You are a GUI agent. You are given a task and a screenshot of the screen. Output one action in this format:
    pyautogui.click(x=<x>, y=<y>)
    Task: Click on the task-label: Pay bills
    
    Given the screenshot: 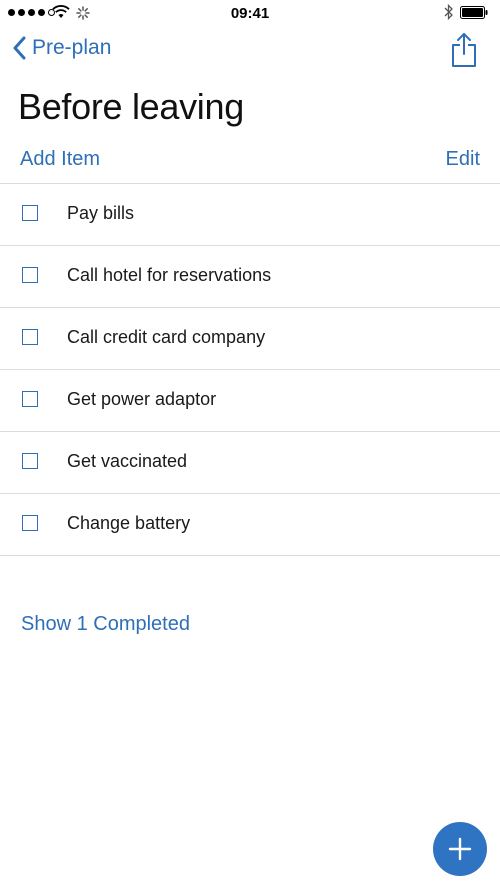 What is the action you would take?
    pyautogui.click(x=101, y=213)
    